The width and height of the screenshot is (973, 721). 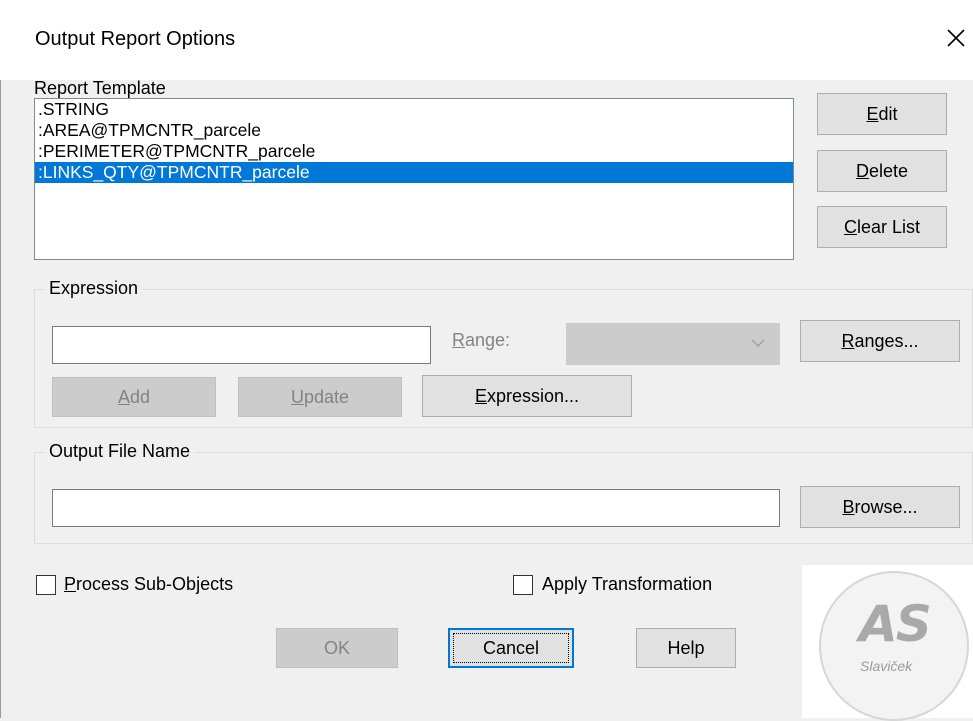 I want to click on range-label: Range:, so click(x=481, y=340).